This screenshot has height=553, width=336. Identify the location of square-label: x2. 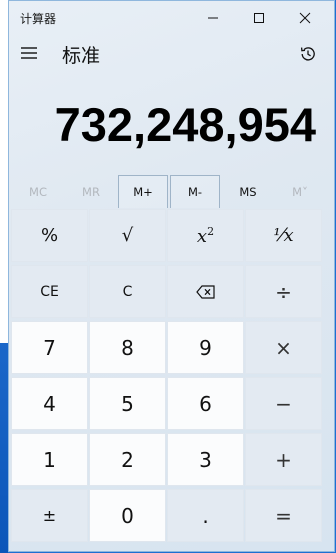
(205, 236).